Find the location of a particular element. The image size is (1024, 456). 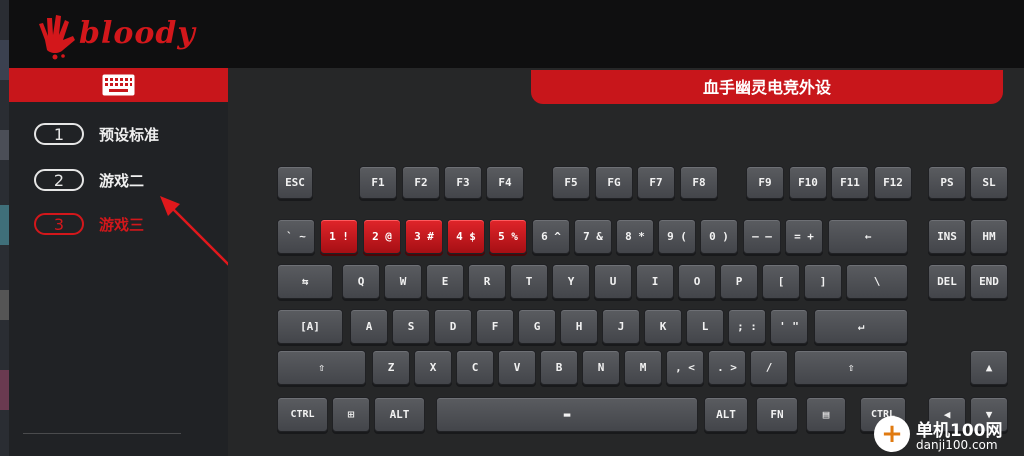

bloody-hand-icon is located at coordinates (57, 37).